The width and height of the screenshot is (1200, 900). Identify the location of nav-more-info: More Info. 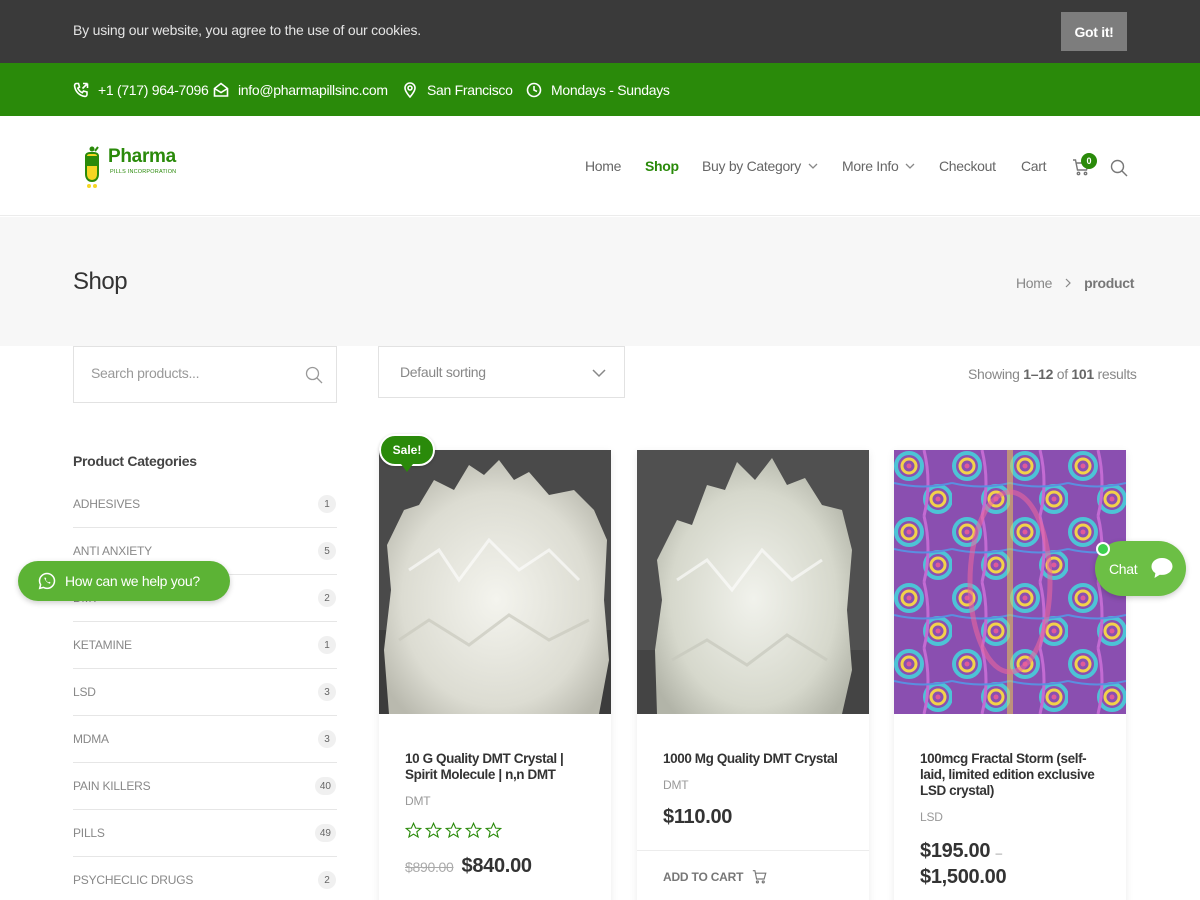
(878, 166).